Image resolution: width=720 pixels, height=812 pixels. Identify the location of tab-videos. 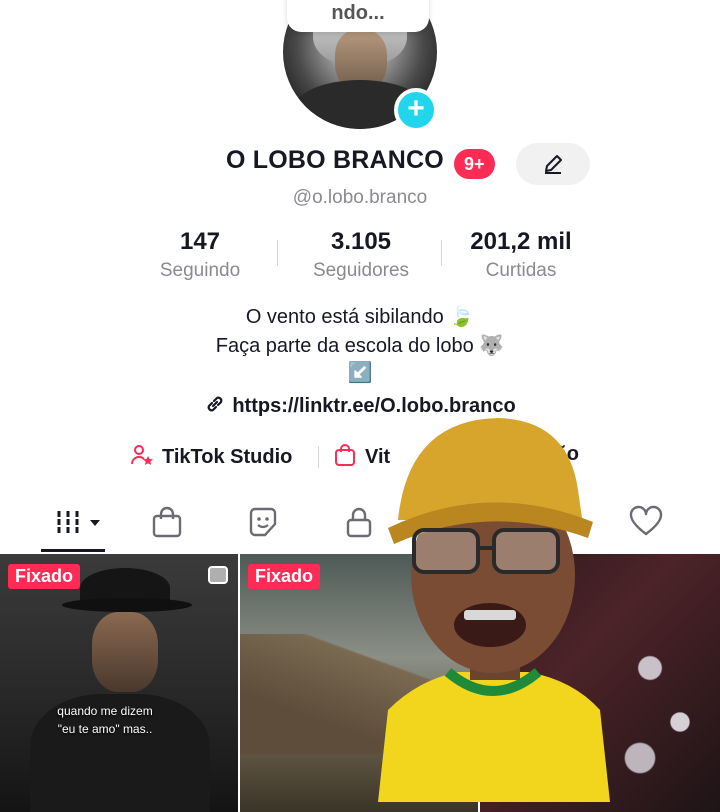
(77, 522).